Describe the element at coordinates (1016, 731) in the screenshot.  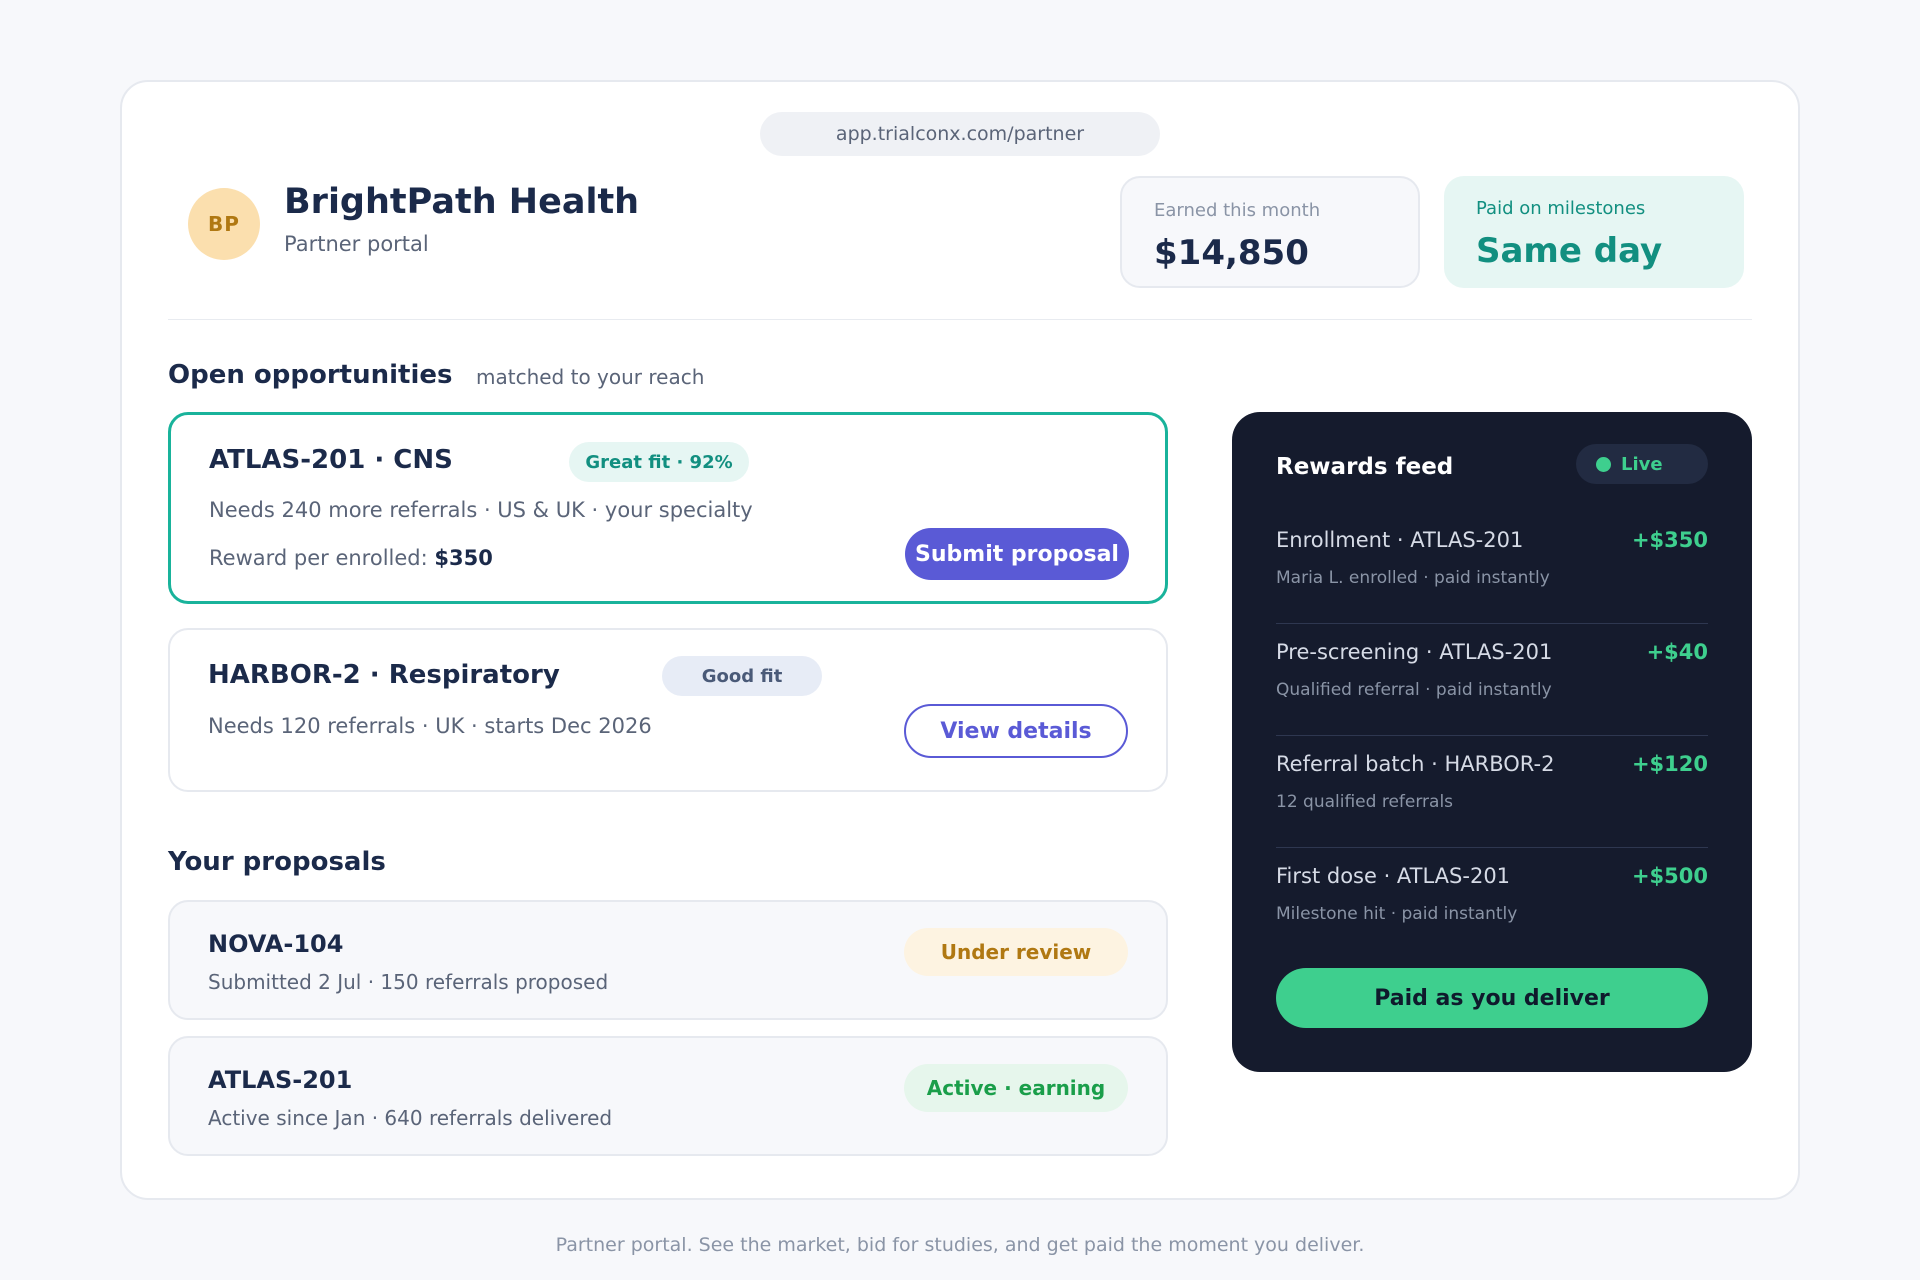
I see `view-details-button: View details` at that location.